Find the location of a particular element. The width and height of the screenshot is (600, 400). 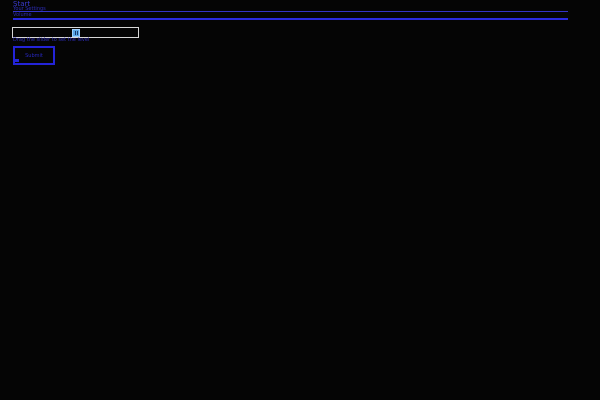

slider-caption: Drag the slider to set the level is located at coordinates (51, 40).